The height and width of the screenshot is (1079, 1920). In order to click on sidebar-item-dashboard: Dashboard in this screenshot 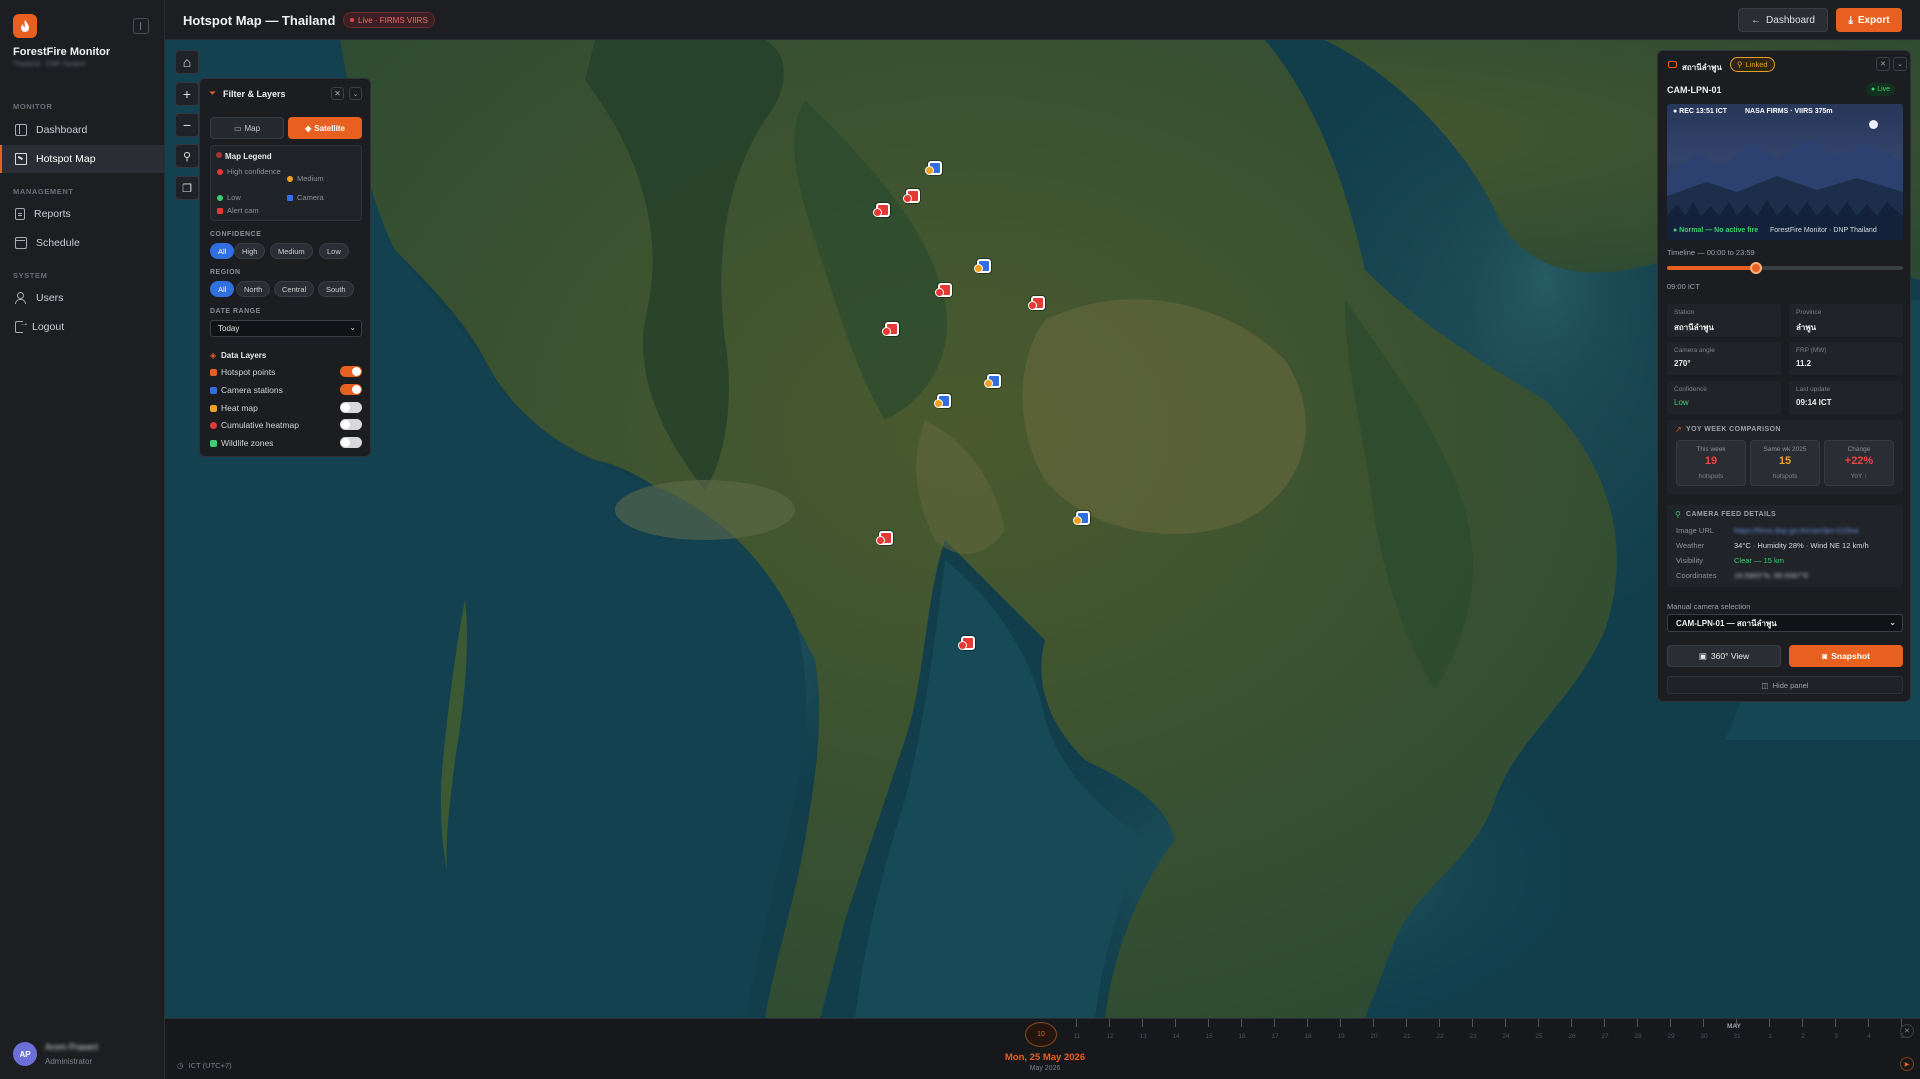, I will do `click(82, 130)`.